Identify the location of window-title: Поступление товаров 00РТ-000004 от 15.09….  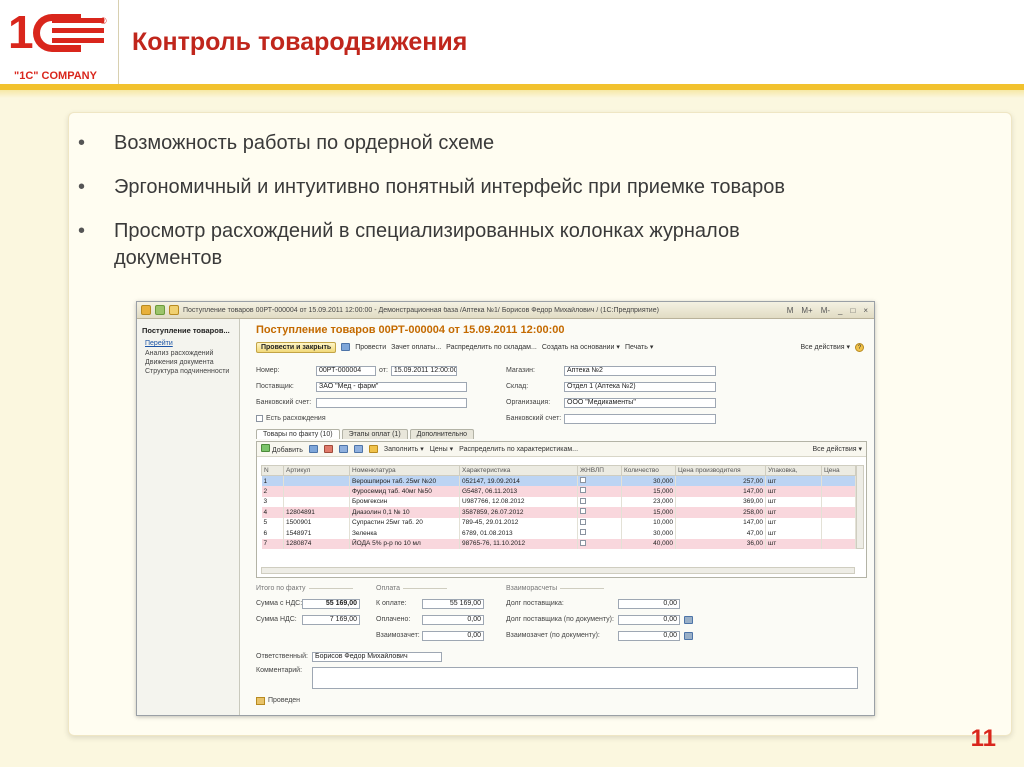
(421, 310).